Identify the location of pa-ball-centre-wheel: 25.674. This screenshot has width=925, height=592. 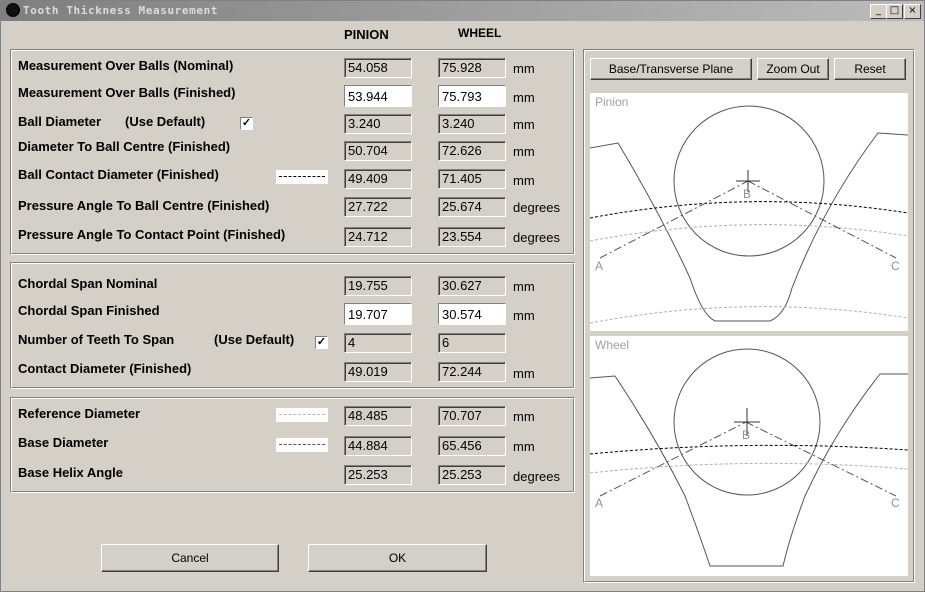
(472, 207).